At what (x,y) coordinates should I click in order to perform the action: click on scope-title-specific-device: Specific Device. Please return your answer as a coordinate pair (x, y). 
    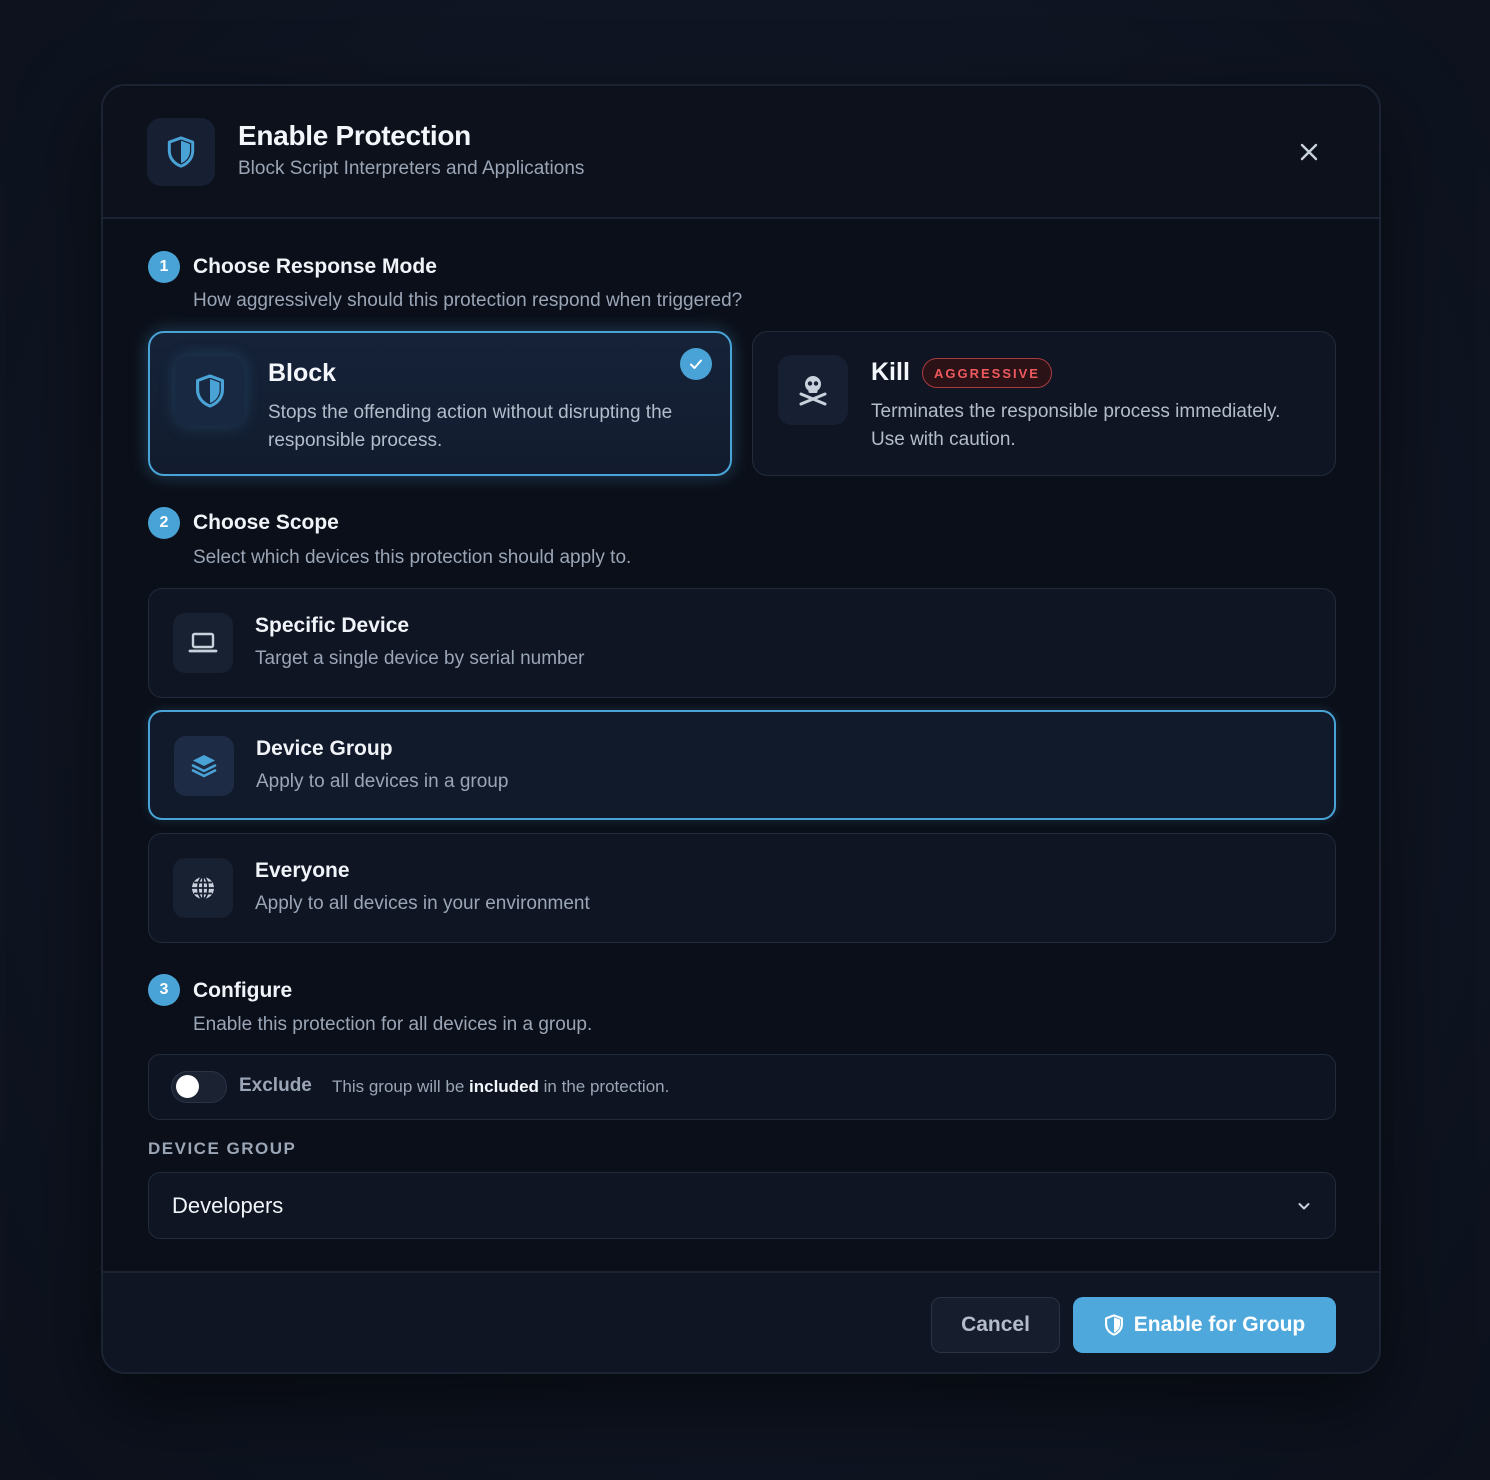
    Looking at the image, I should click on (332, 625).